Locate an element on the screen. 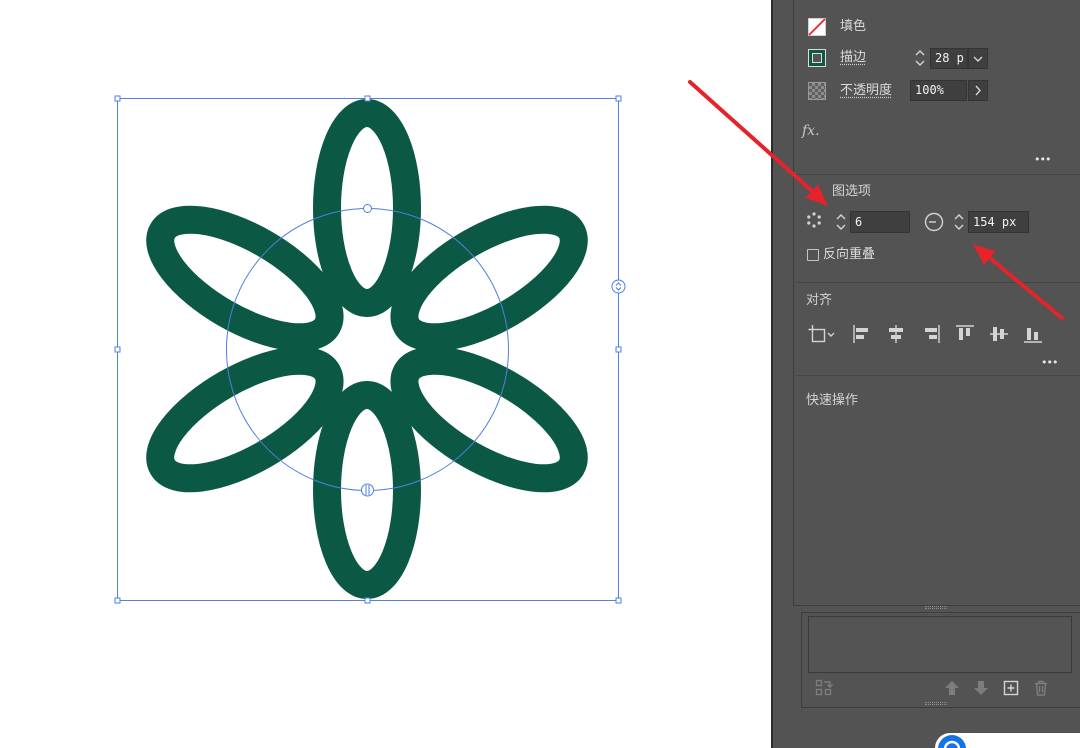  align-to-selection-icon is located at coordinates (823, 334).